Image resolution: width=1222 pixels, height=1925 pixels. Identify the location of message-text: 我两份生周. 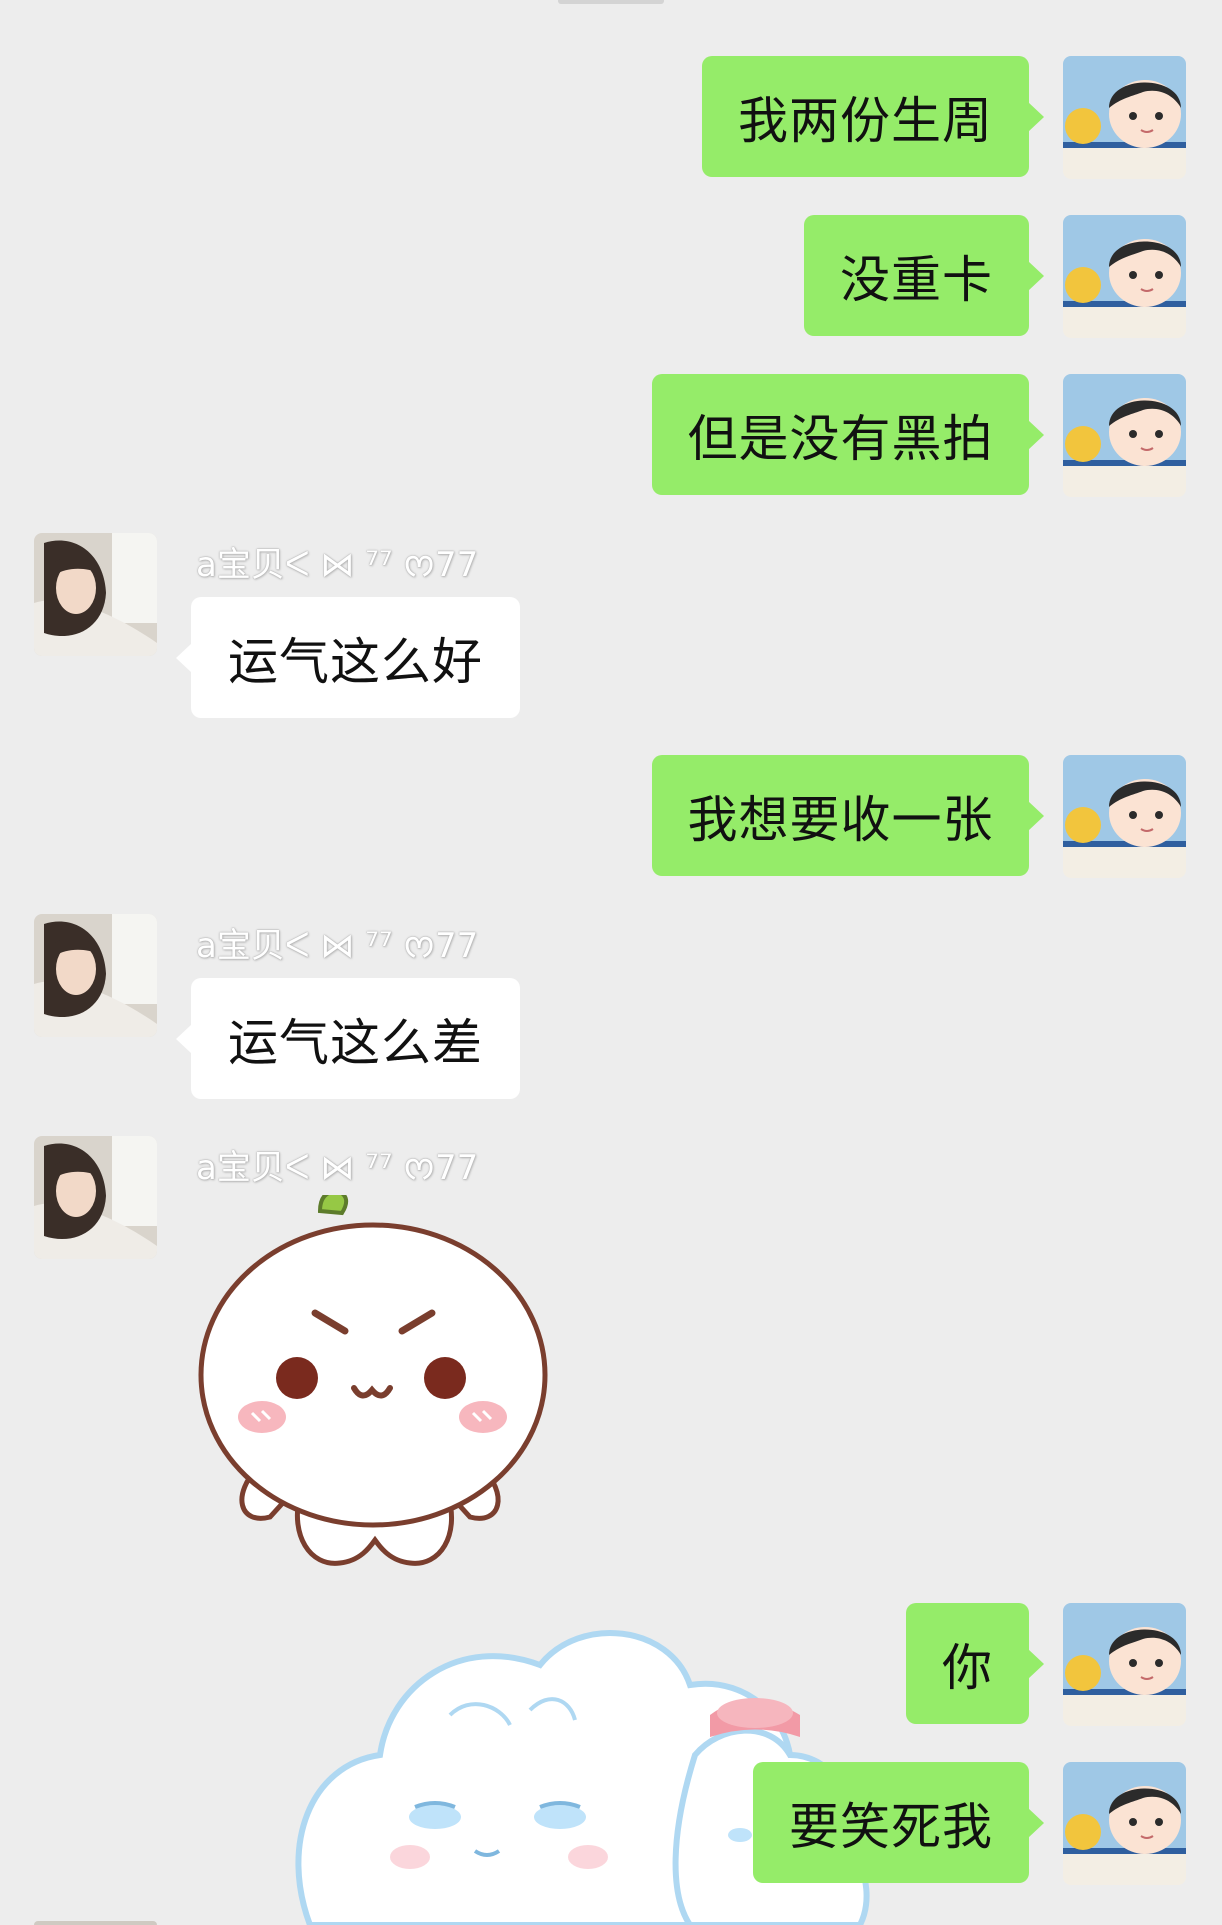
(865, 120).